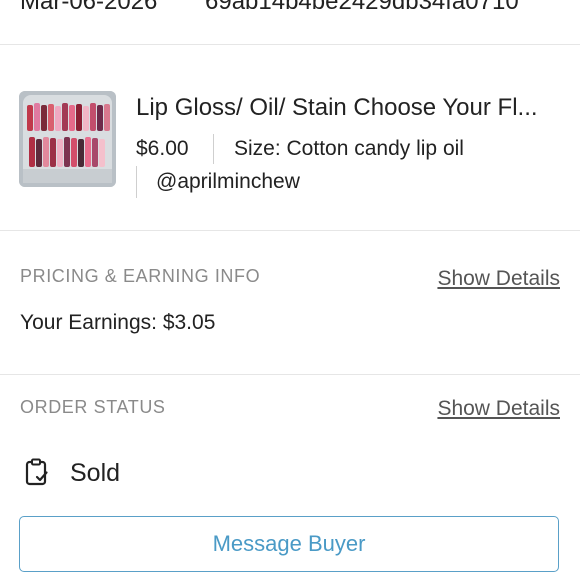  Describe the element at coordinates (498, 409) in the screenshot. I see `order-status-show-details-link: Show Details` at that location.